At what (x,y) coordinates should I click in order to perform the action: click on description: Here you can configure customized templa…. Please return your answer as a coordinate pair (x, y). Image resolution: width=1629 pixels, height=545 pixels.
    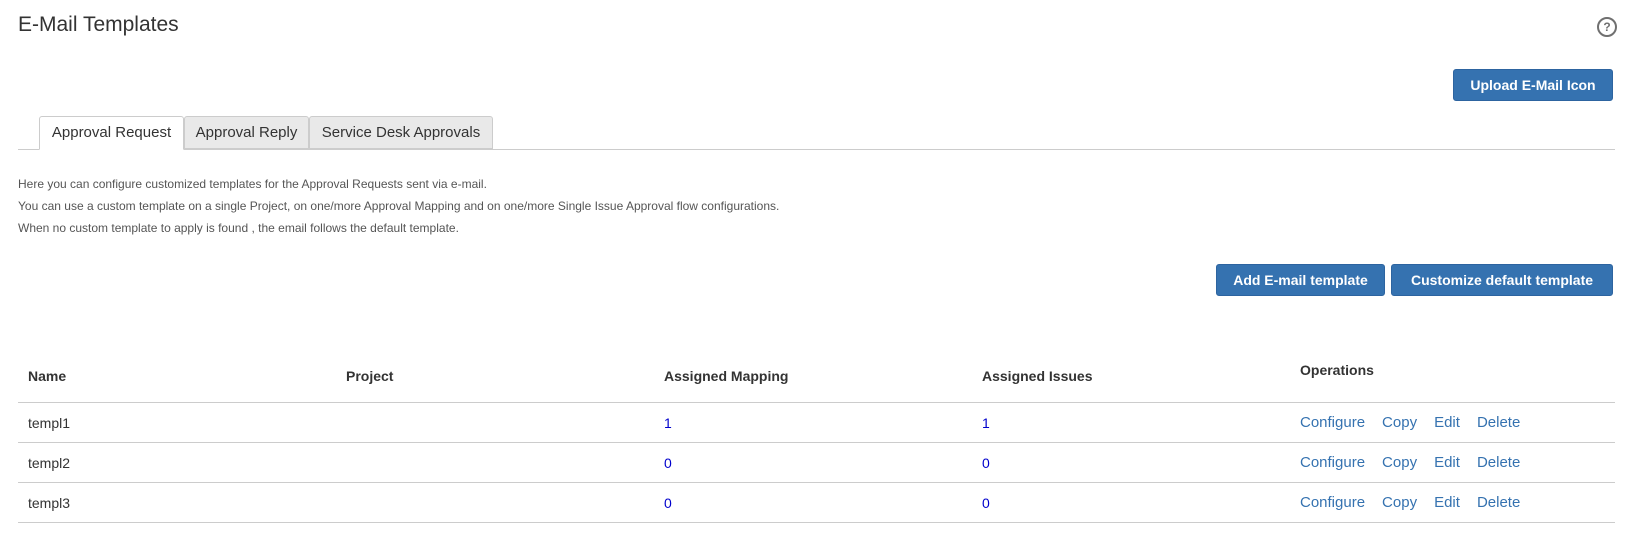
    Looking at the image, I should click on (398, 206).